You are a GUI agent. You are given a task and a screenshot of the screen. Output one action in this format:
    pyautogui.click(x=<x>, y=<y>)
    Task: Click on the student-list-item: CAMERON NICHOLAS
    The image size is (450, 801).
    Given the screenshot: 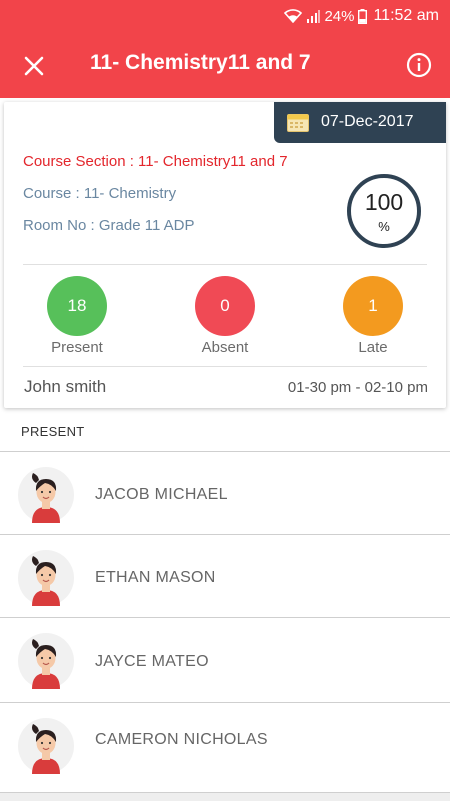 What is the action you would take?
    pyautogui.click(x=225, y=743)
    